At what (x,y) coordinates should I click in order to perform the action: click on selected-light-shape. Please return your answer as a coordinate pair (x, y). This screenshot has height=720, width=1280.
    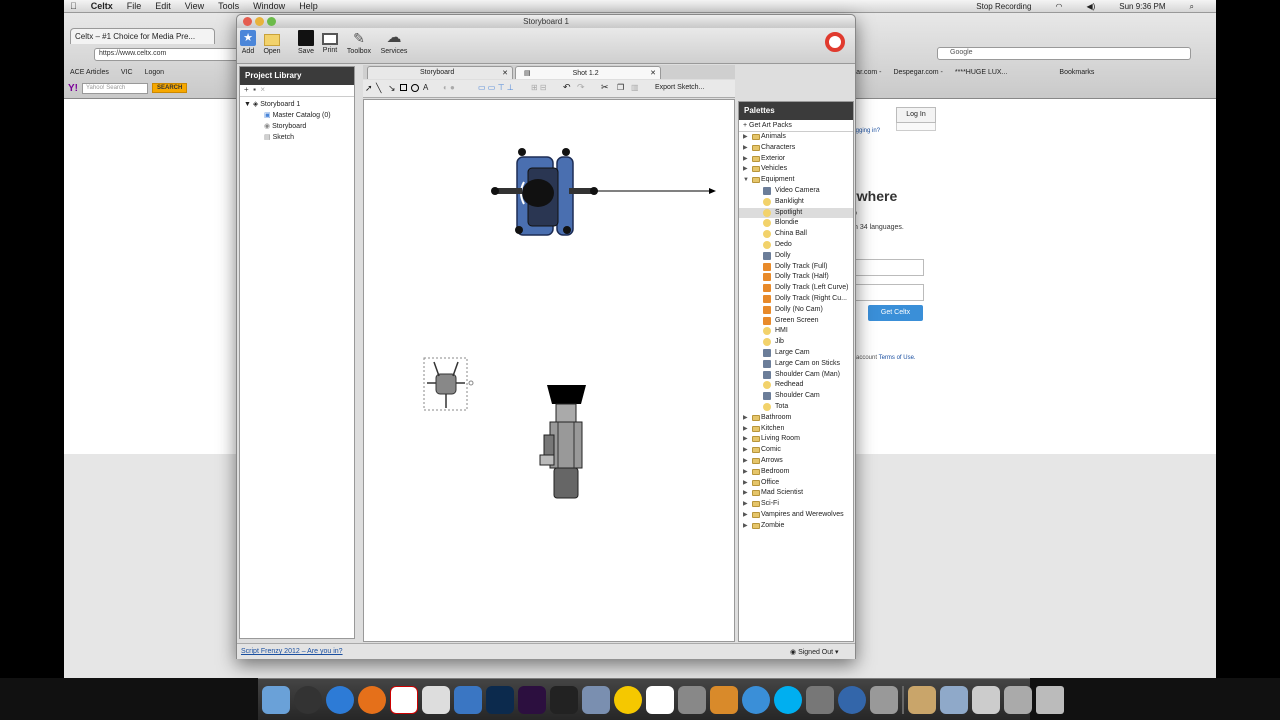
    Looking at the image, I should click on (448, 384).